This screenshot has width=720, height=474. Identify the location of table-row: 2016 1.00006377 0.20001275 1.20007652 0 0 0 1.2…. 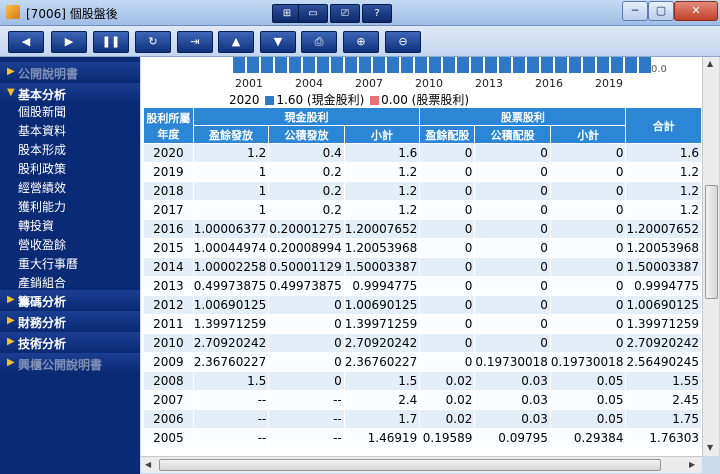
(422, 229).